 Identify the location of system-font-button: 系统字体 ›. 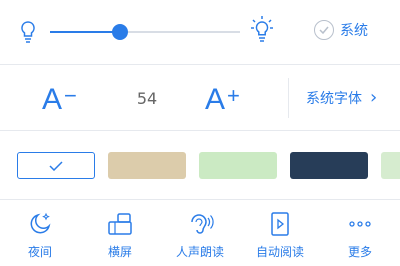
(341, 97).